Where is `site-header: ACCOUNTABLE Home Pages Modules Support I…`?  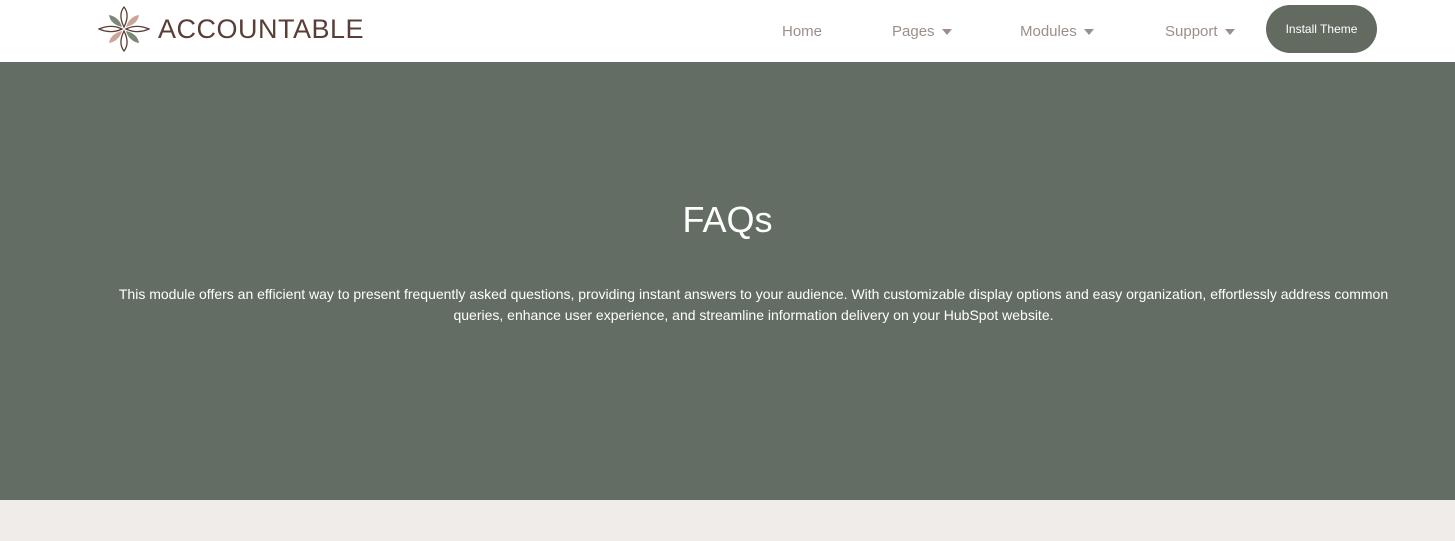 site-header: ACCOUNTABLE Home Pages Modules Support I… is located at coordinates (727, 31).